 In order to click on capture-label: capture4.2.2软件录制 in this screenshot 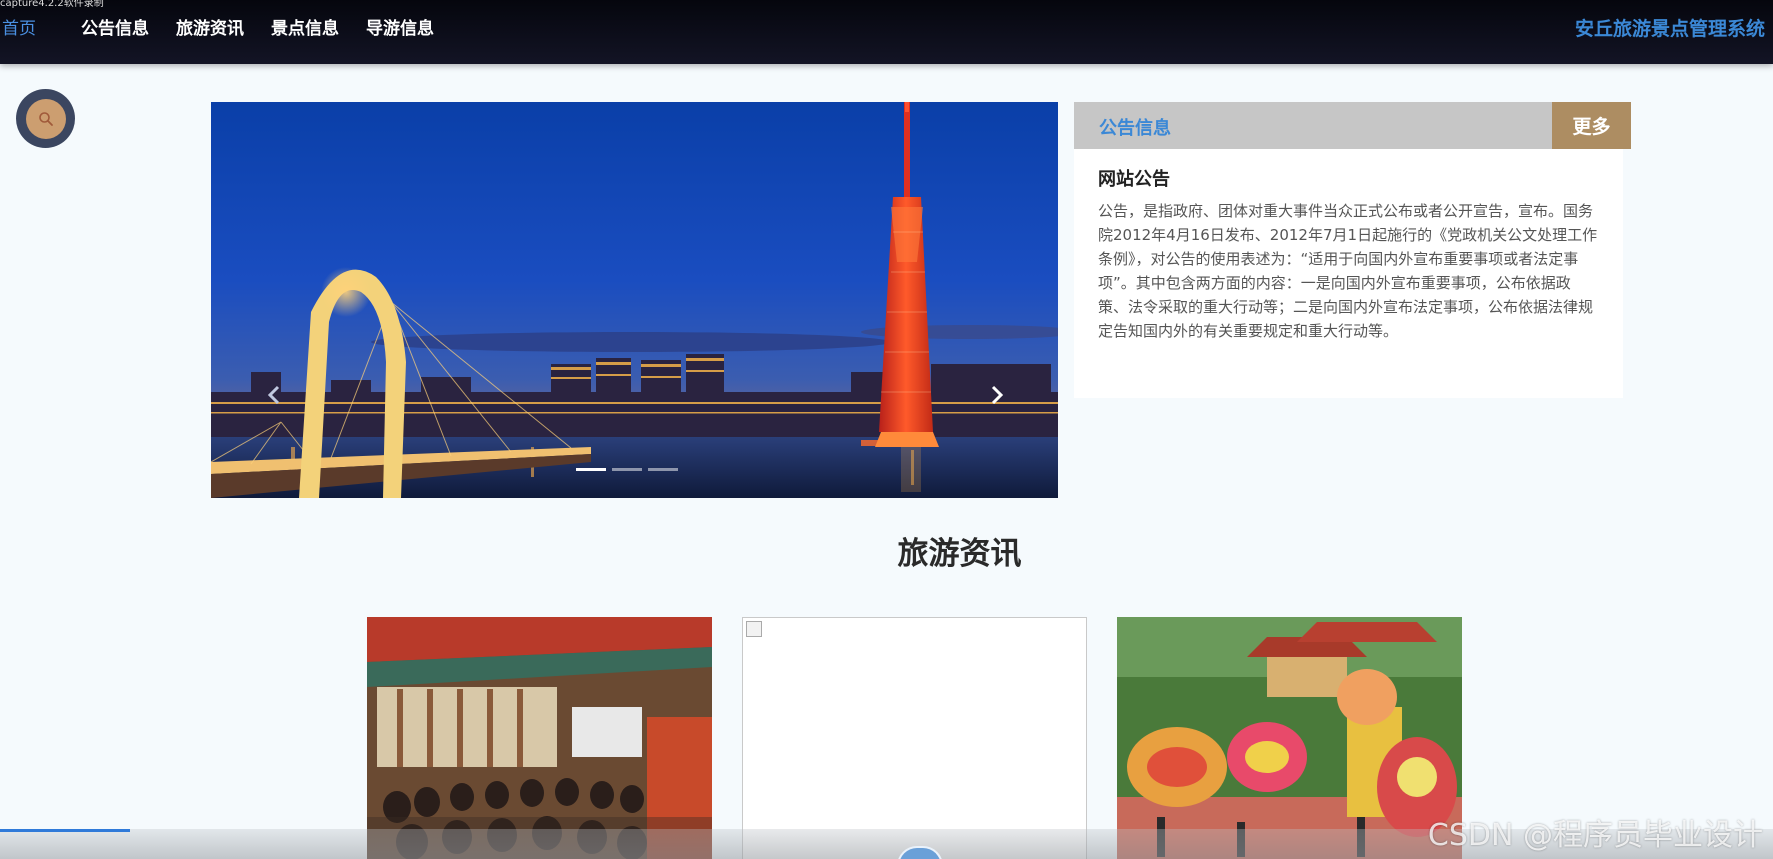, I will do `click(52, 4)`.